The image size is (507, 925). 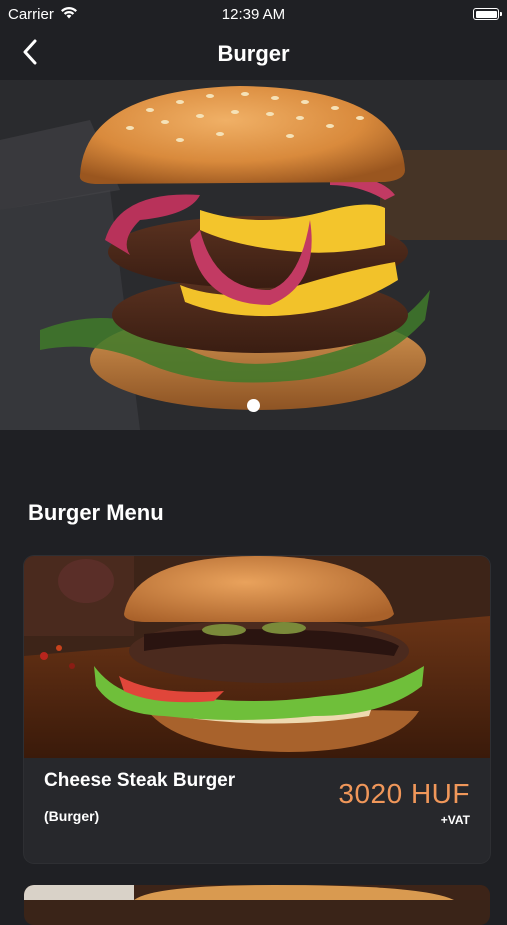 I want to click on menu-item-price: 3020 HUF, so click(x=404, y=793).